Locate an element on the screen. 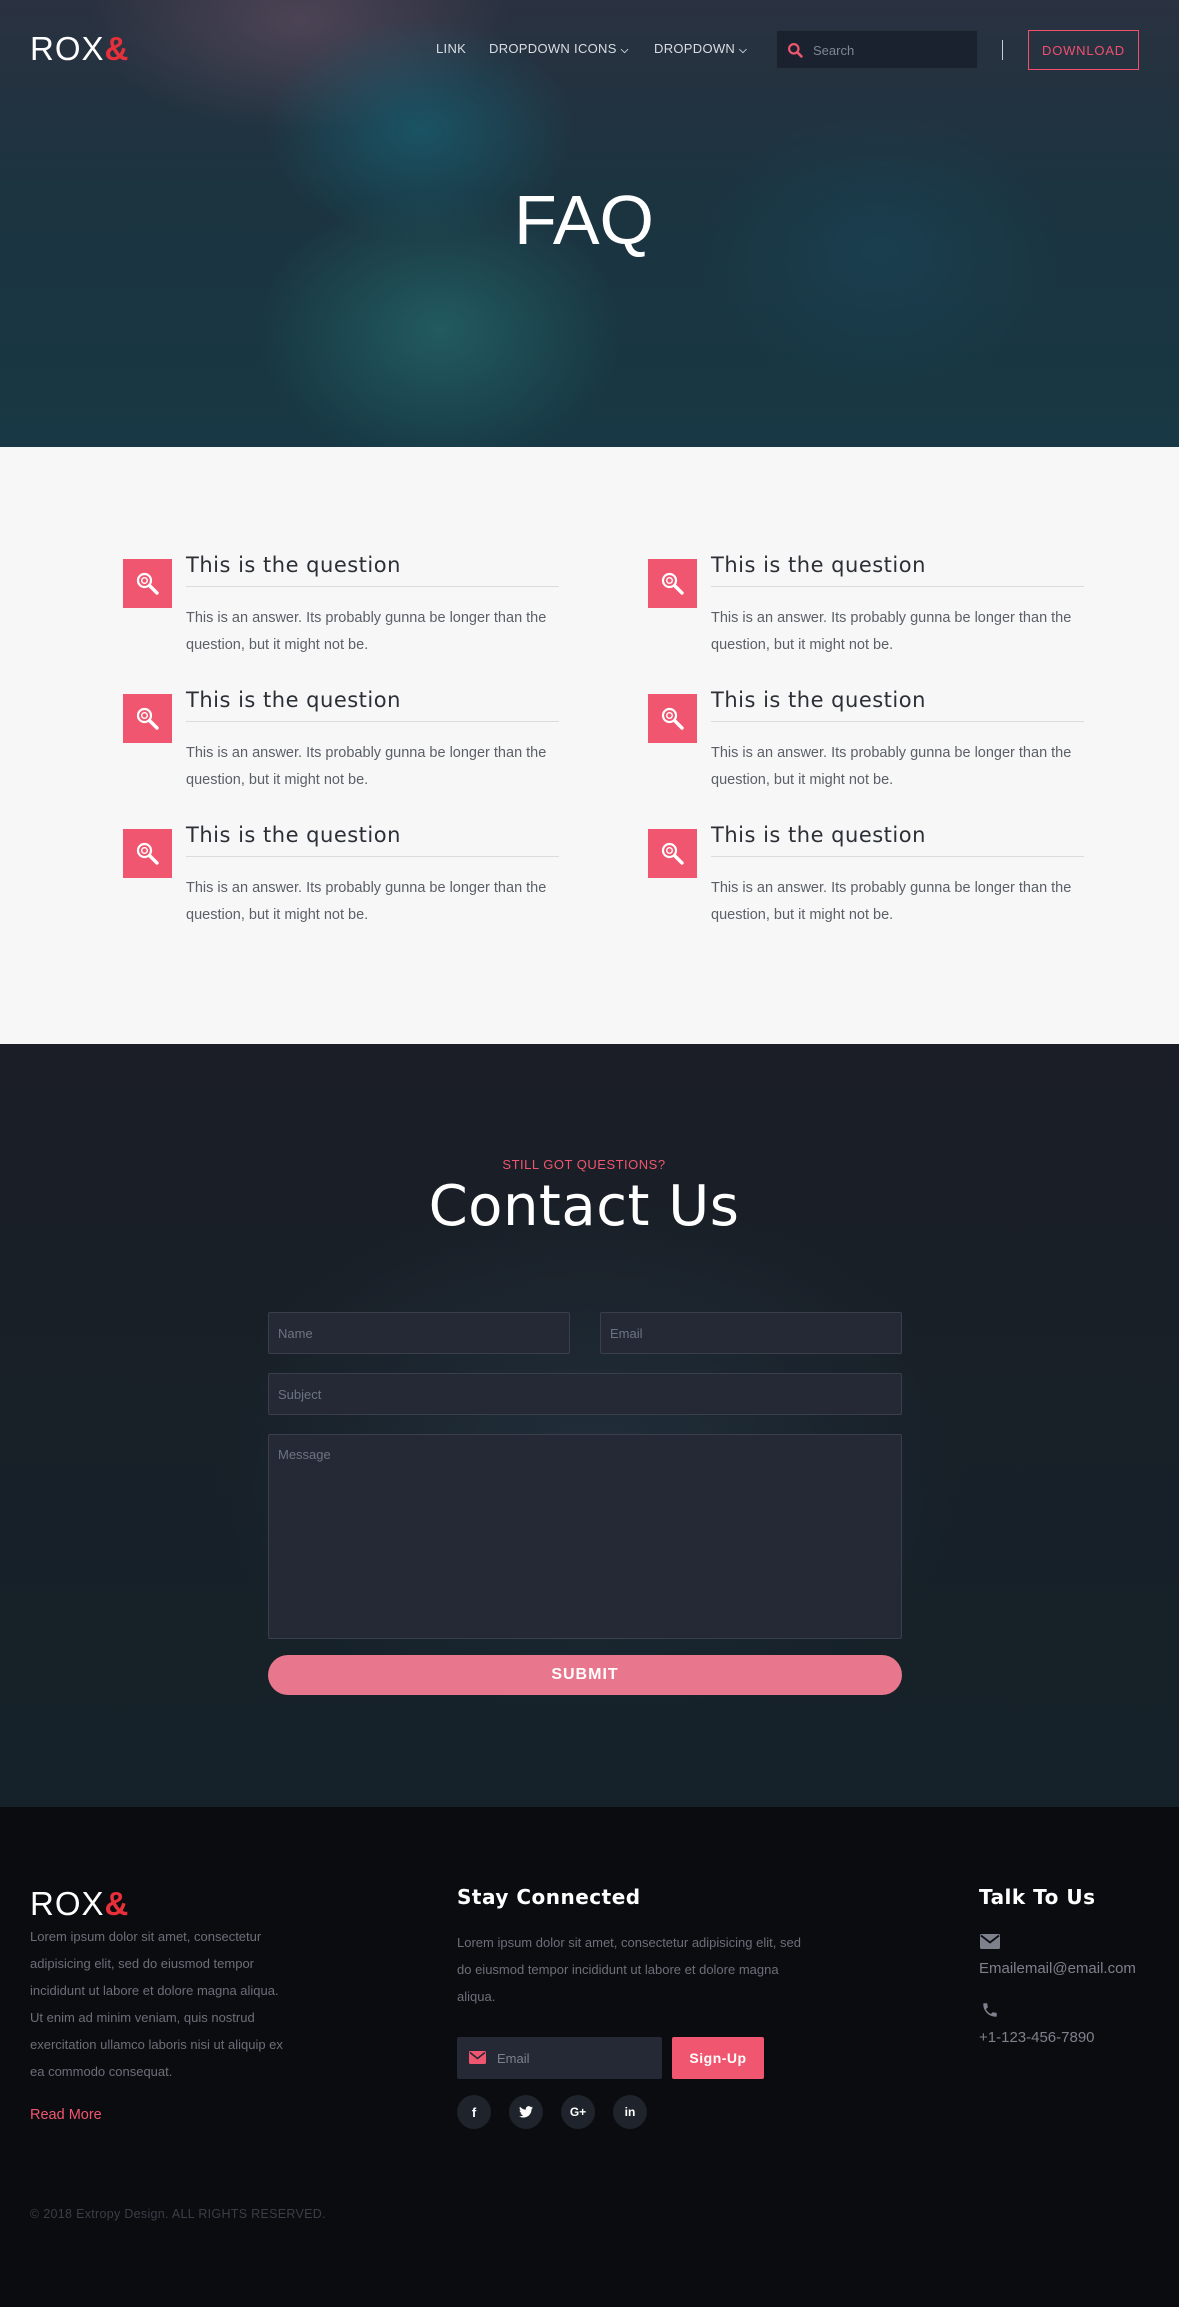  message-field is located at coordinates (585, 1536).